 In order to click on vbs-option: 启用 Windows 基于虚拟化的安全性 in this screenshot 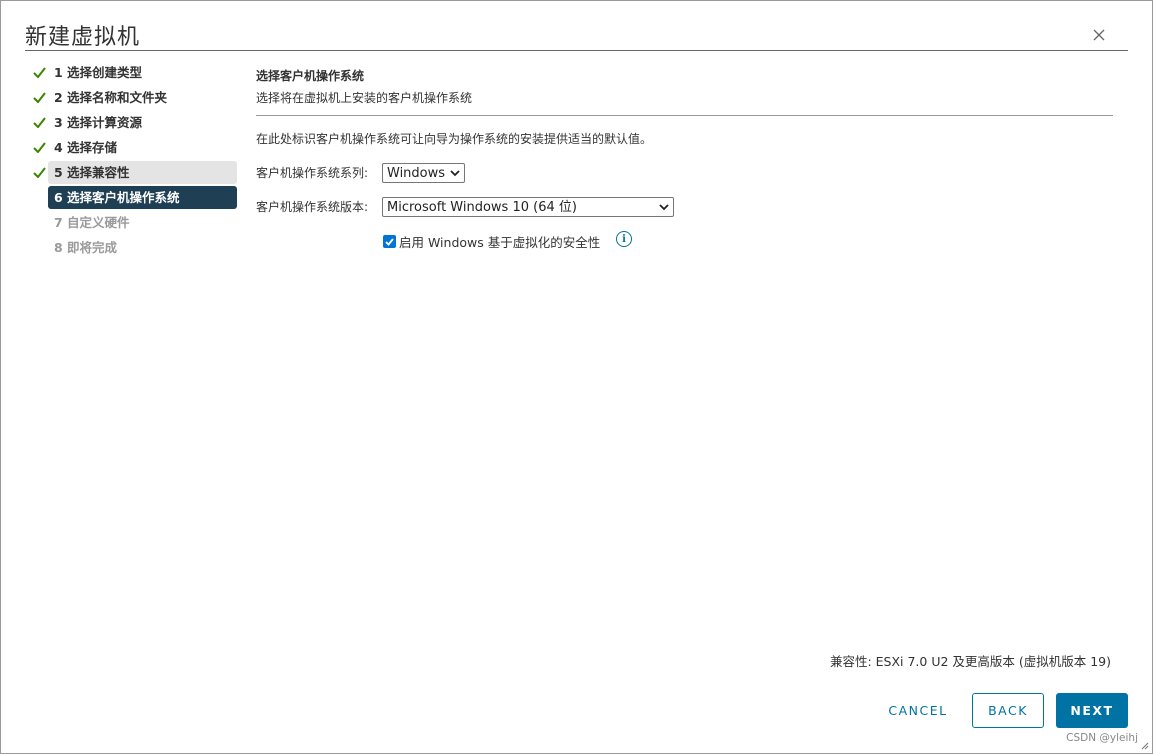, I will do `click(491, 241)`.